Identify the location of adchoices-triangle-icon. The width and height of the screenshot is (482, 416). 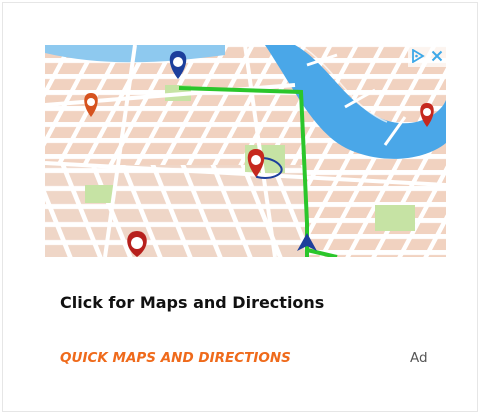
(418, 56).